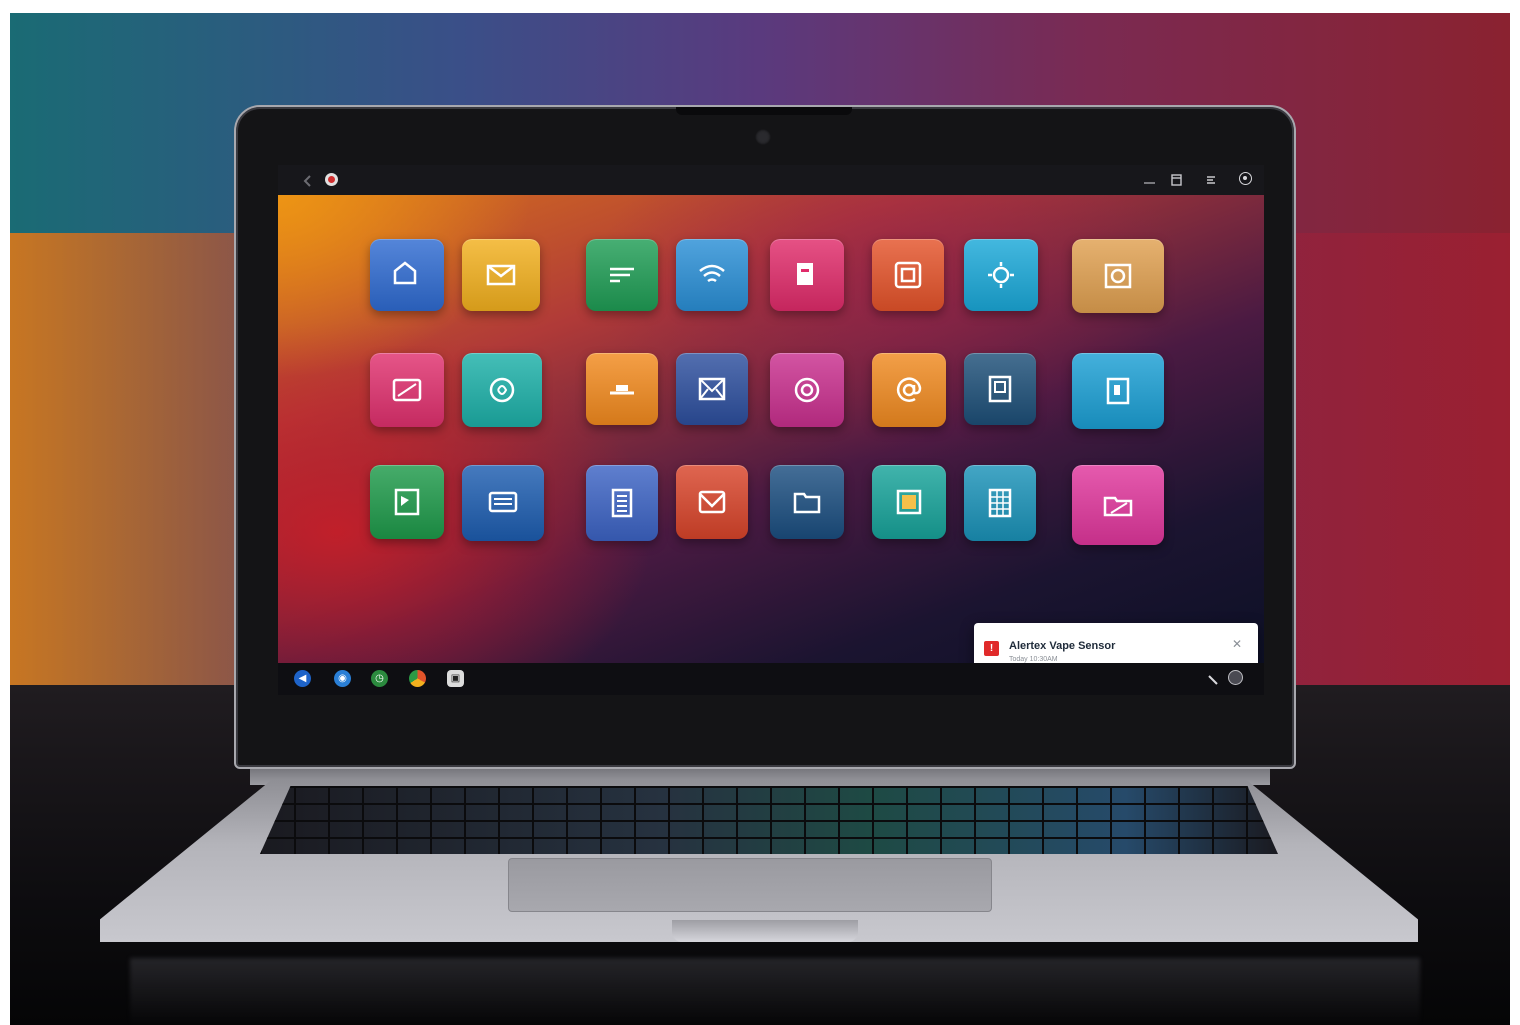 This screenshot has height=1025, width=1520. I want to click on home-icon, so click(407, 275).